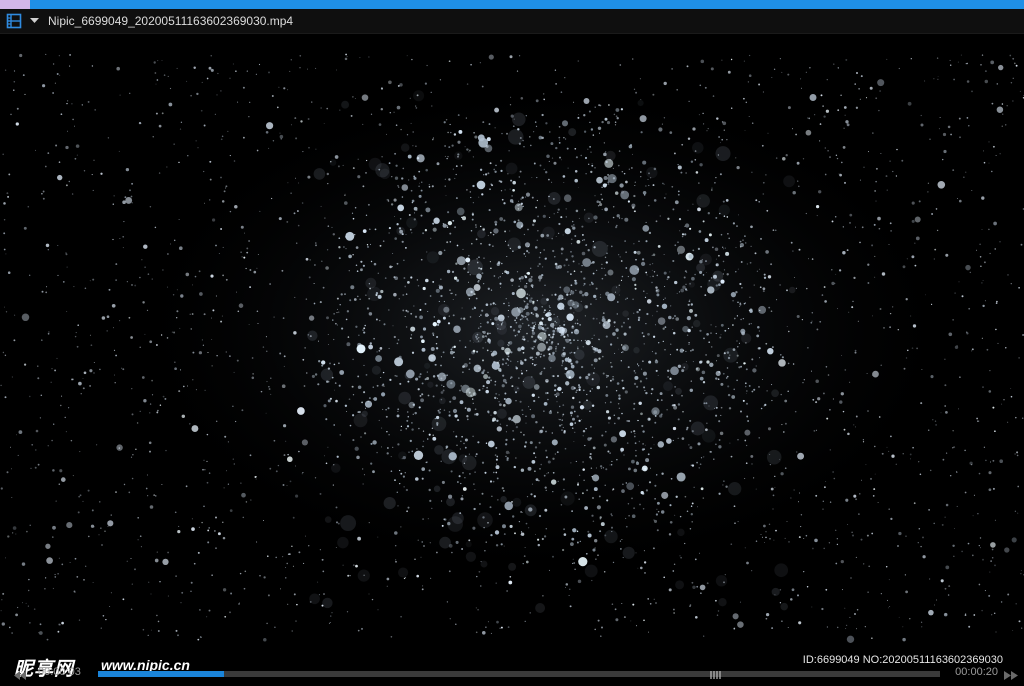 The width and height of the screenshot is (1024, 686). Describe the element at coordinates (161, 674) in the screenshot. I see `progress-fill` at that location.